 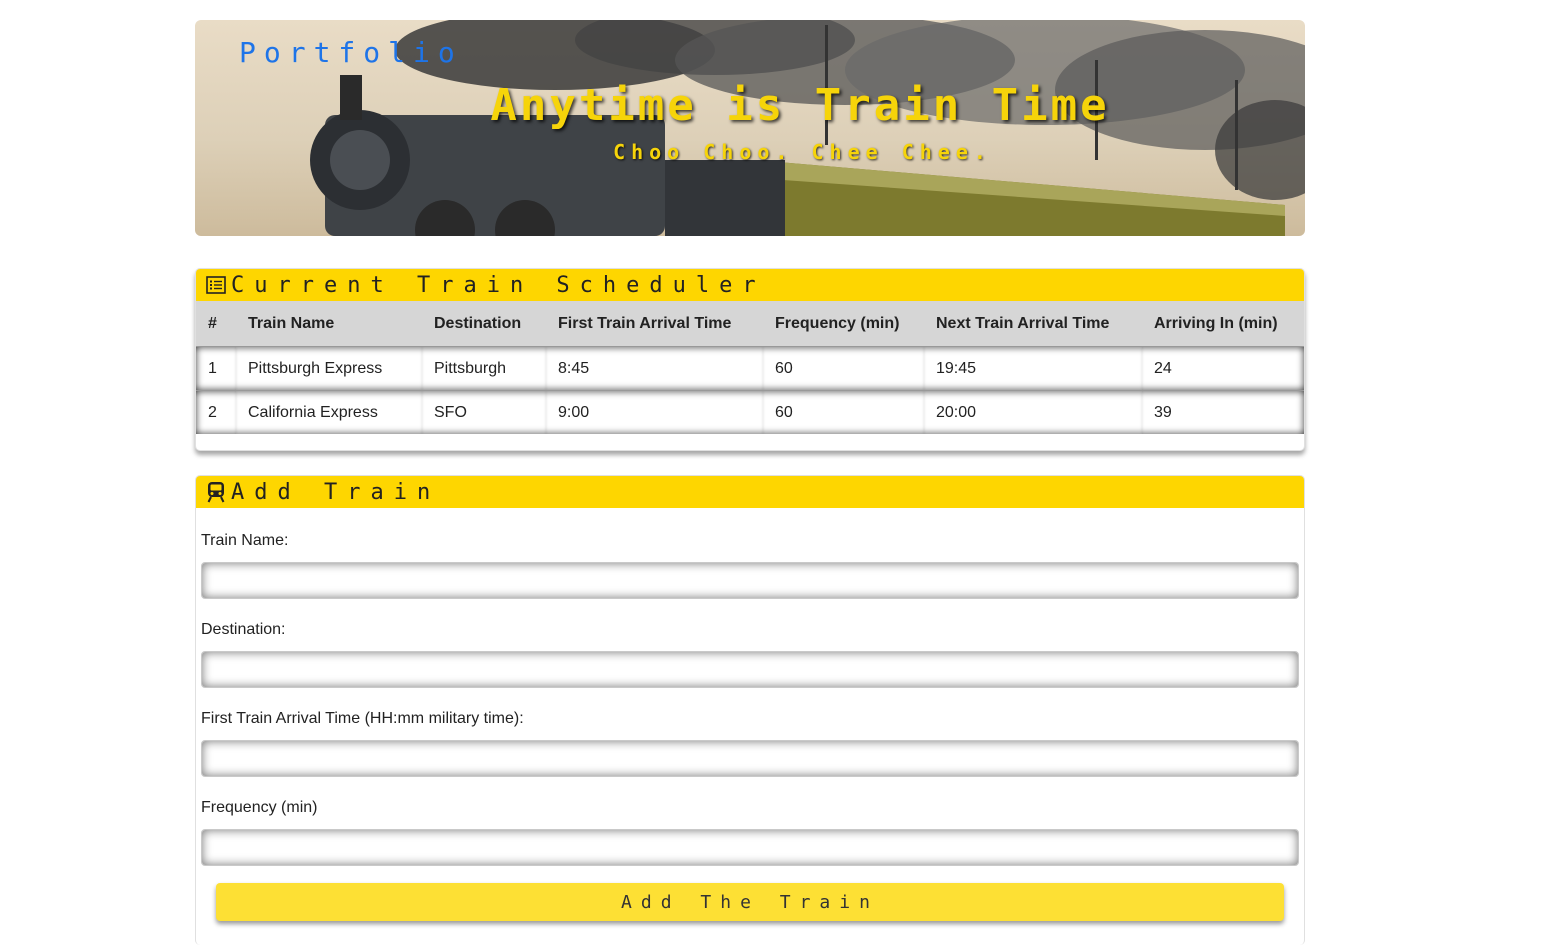 What do you see at coordinates (329, 368) in the screenshot?
I see `cell-train-name: Pittsburgh Express` at bounding box center [329, 368].